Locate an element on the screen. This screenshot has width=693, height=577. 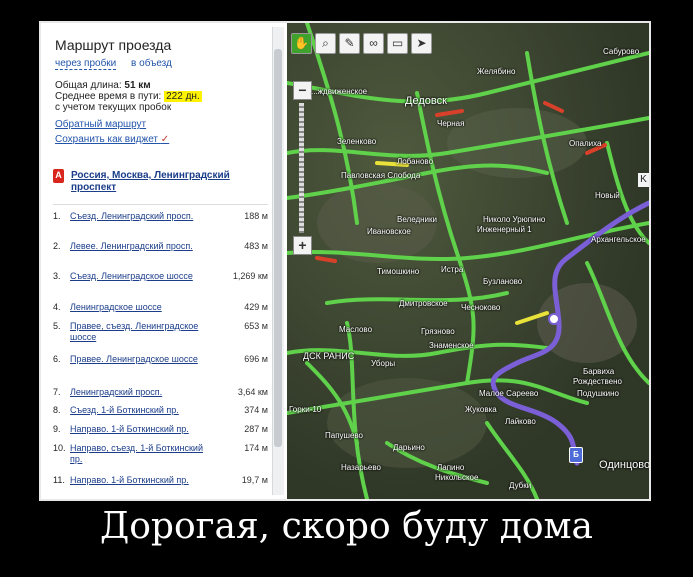
map-label: Лобаново is located at coordinates (415, 161).